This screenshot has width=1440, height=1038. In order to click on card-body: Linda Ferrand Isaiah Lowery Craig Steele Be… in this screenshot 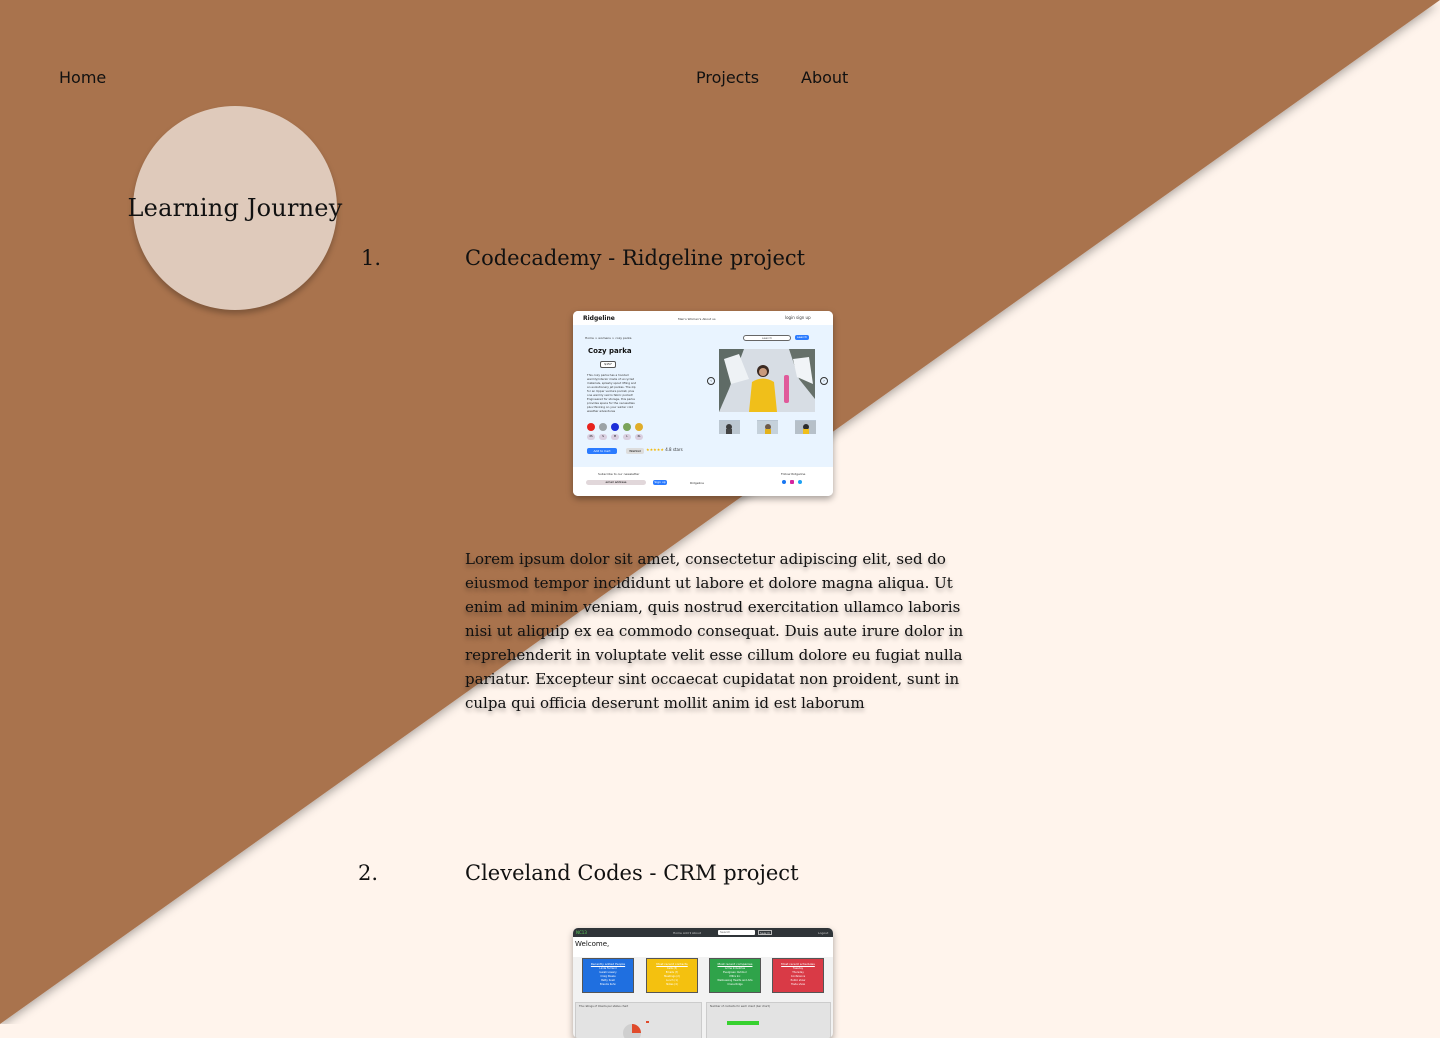, I will do `click(608, 977)`.